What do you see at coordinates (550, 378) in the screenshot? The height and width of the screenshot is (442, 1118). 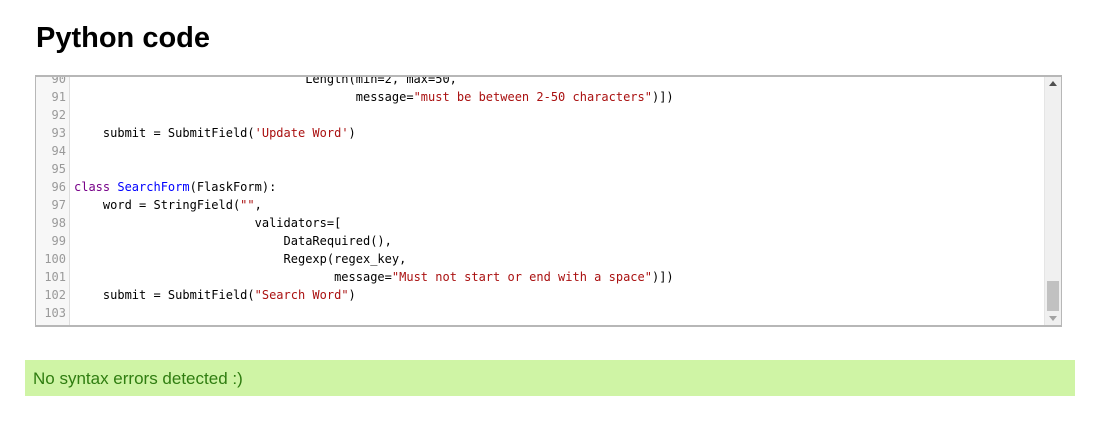 I see `syntax-status-message: No syntax errors detected :)` at bounding box center [550, 378].